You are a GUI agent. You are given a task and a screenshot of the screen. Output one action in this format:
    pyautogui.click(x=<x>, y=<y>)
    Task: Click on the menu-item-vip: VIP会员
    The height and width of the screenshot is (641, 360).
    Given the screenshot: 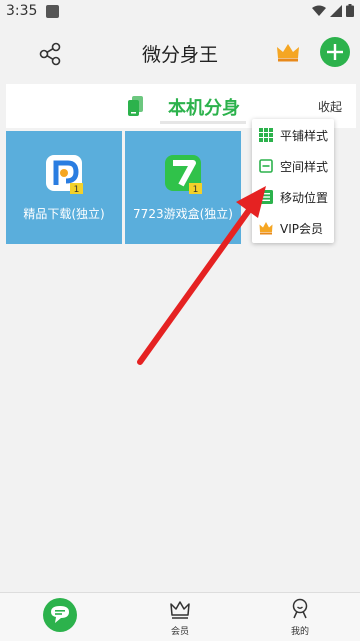 What is the action you would take?
    pyautogui.click(x=293, y=228)
    